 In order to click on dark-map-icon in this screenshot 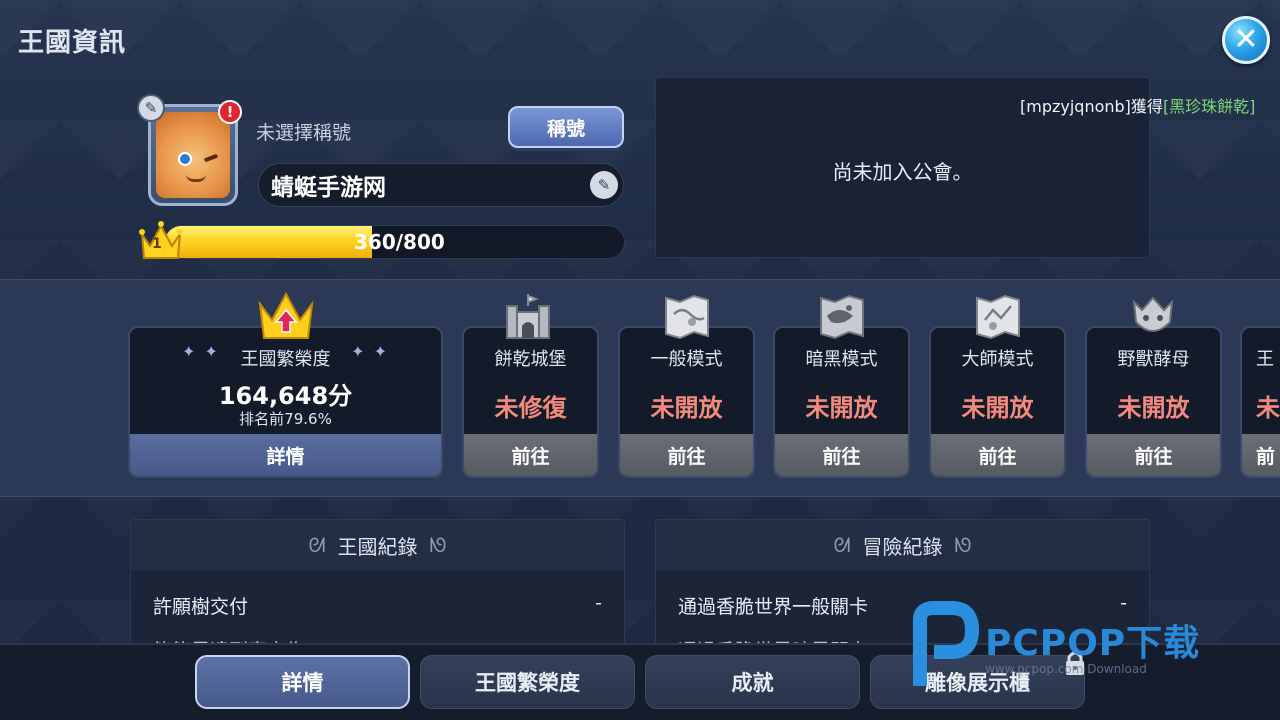, I will do `click(842, 317)`.